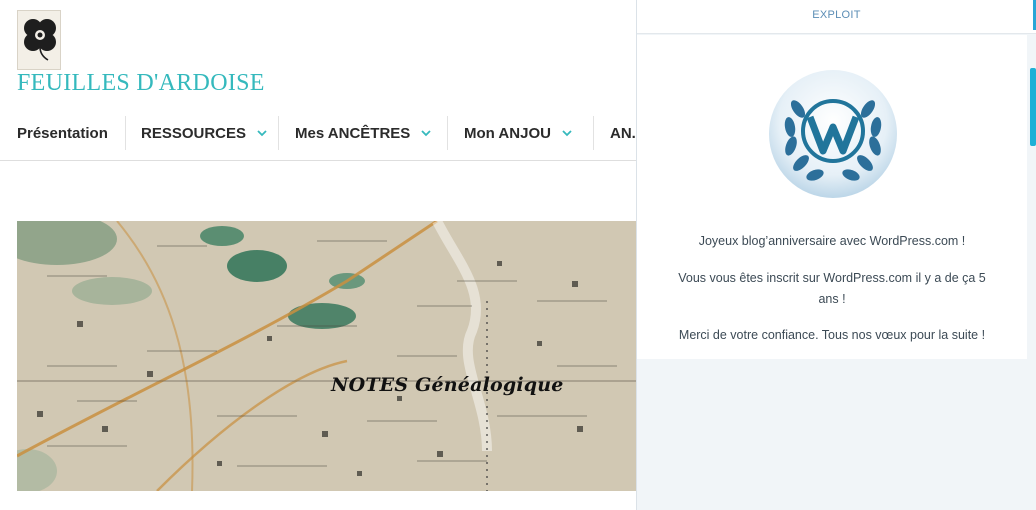  What do you see at coordinates (833, 134) in the screenshot?
I see `wordpress-laurel-icon` at bounding box center [833, 134].